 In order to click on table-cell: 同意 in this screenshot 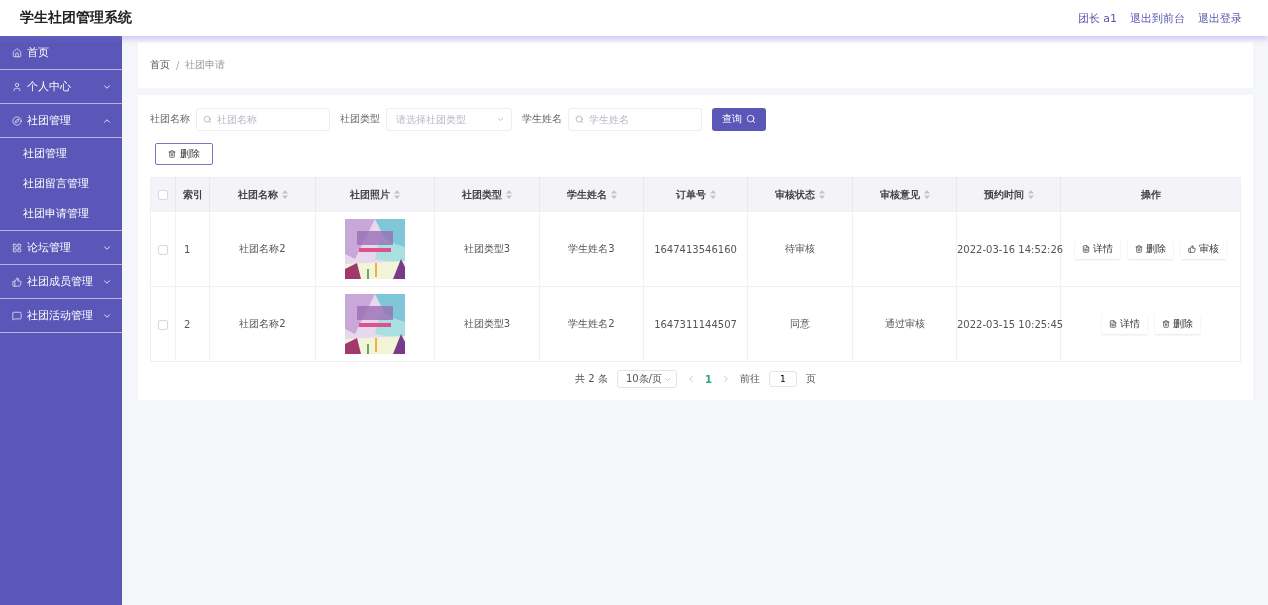, I will do `click(800, 323)`.